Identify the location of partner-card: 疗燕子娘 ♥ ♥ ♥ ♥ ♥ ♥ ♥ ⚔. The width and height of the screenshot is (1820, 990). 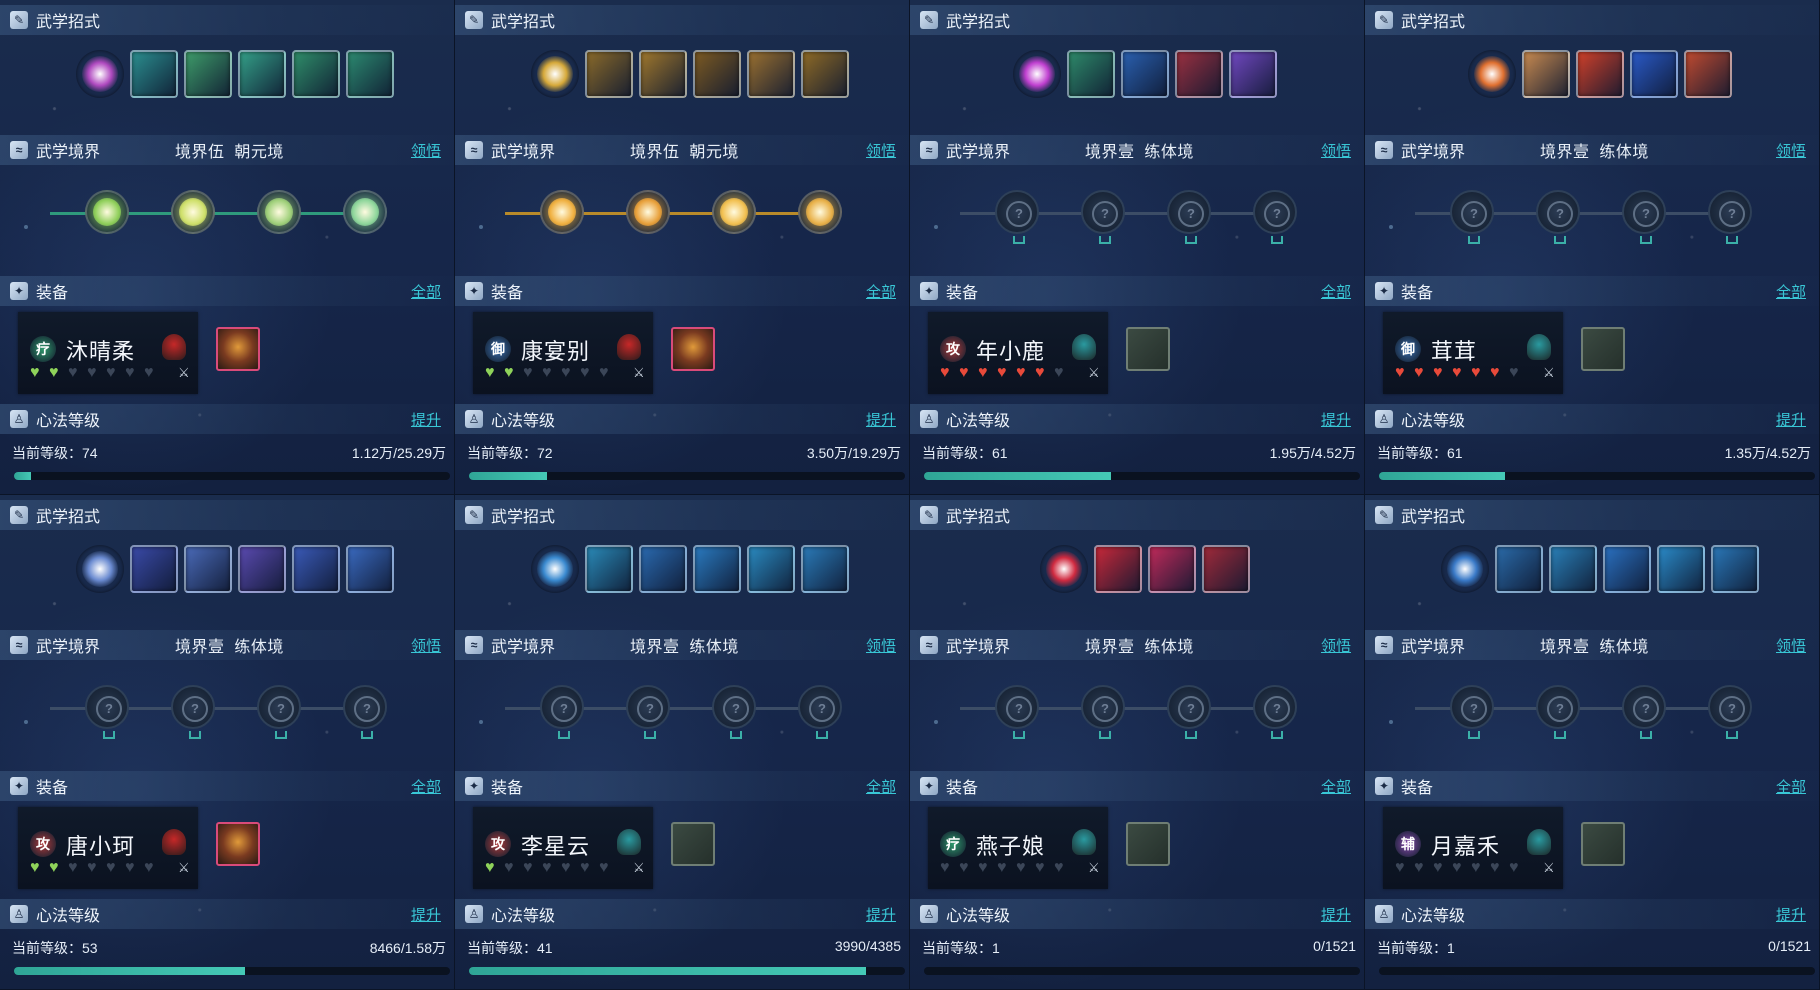
(1018, 848).